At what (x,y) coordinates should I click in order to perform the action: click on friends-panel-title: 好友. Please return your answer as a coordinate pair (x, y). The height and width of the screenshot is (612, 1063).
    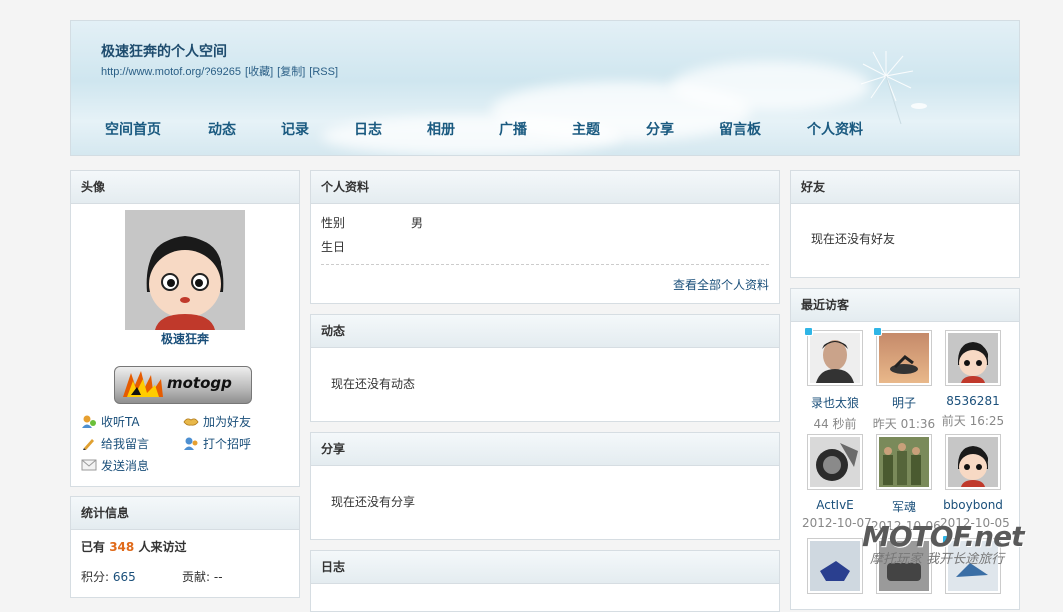
    Looking at the image, I should click on (905, 187).